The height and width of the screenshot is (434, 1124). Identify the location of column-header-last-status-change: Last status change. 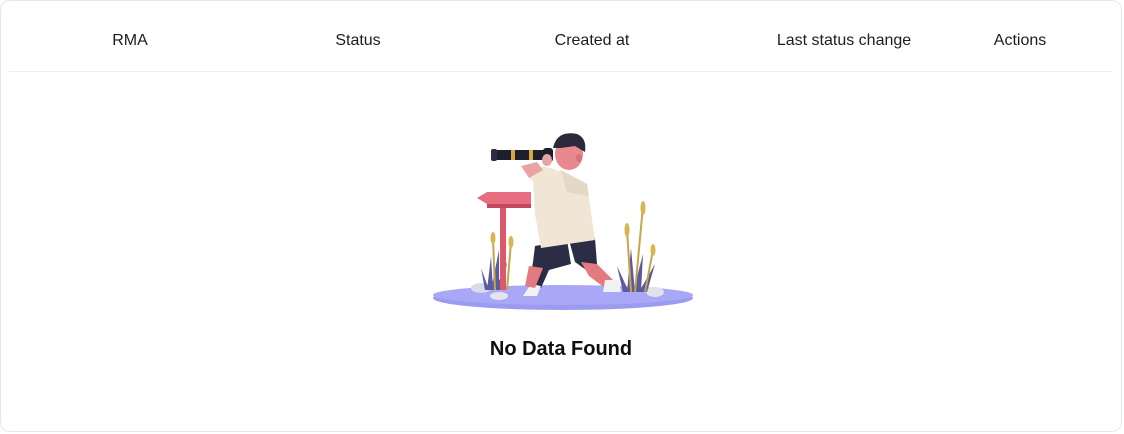
(844, 36).